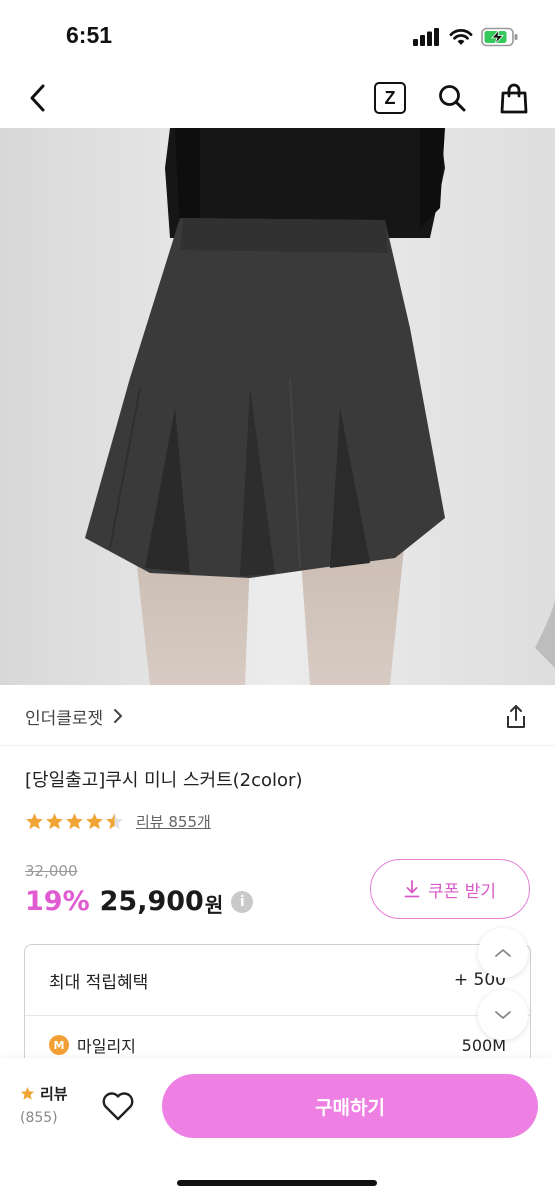  What do you see at coordinates (426, 37) in the screenshot?
I see `signal-icon` at bounding box center [426, 37].